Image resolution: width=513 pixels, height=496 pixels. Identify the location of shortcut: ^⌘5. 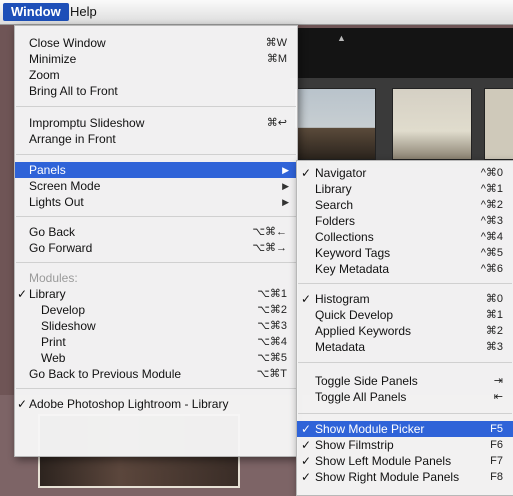
(491, 253).